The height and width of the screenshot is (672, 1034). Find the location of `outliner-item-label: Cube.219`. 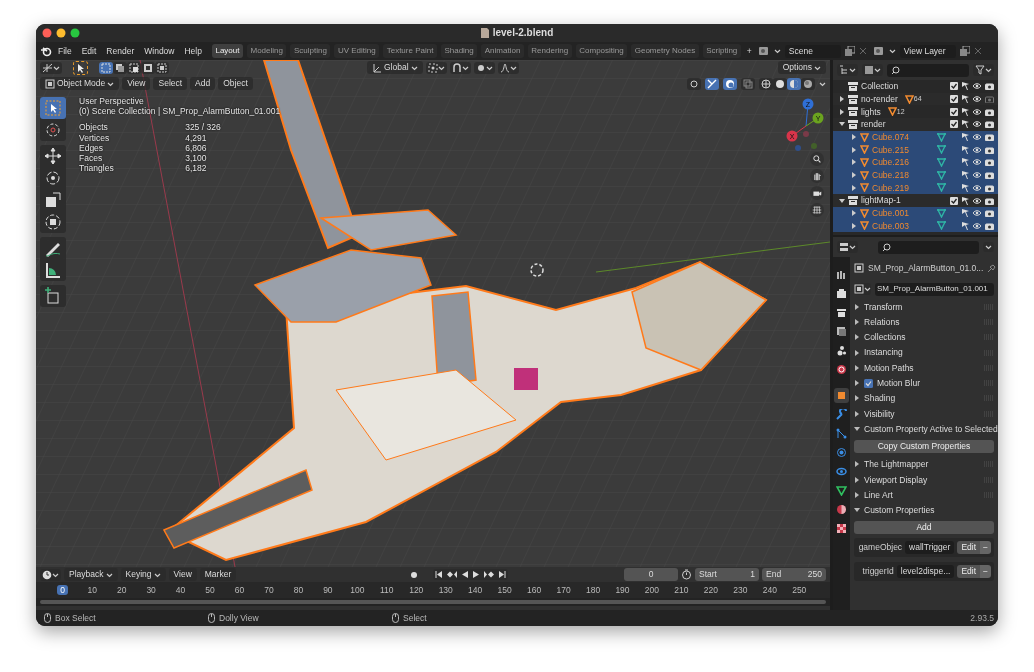

outliner-item-label: Cube.219 is located at coordinates (890, 187).